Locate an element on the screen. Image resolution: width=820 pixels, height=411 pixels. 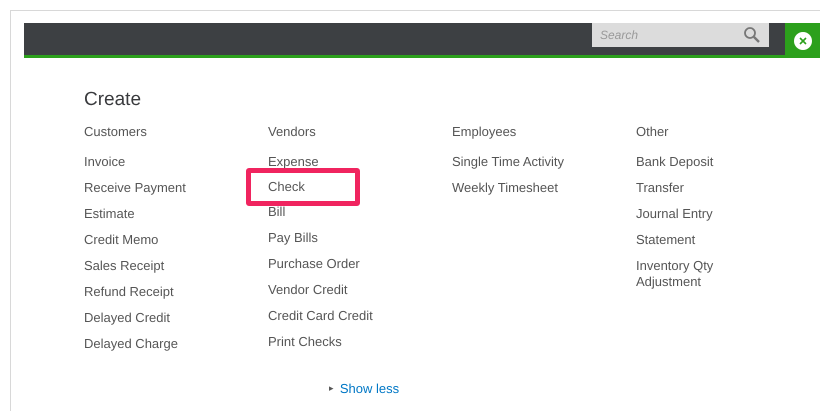
column-heading: Vendors is located at coordinates (292, 132).